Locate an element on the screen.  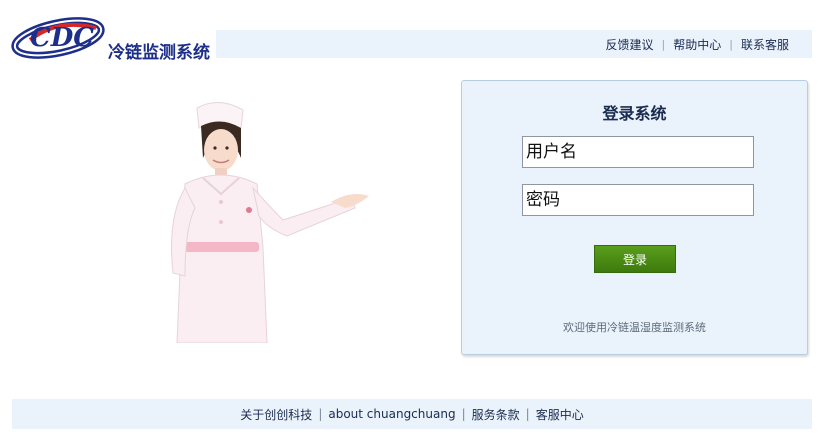
top-nav: 反馈建议 | 帮助中心 | 联系客服 is located at coordinates (697, 44).